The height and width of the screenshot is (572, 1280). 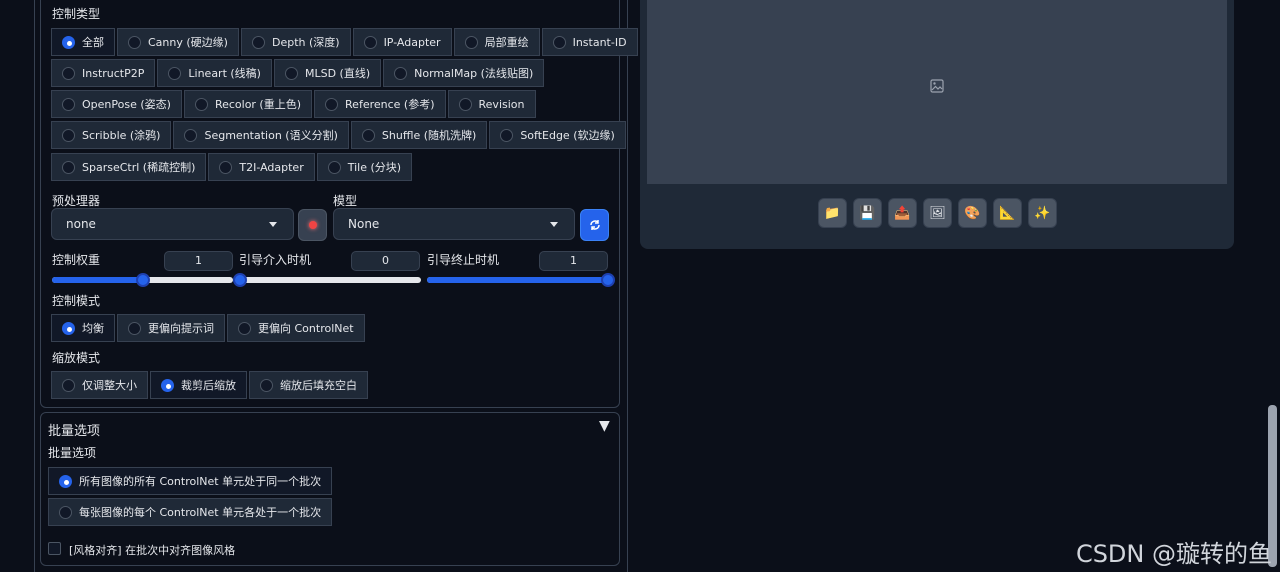 I want to click on slider-fill, so click(x=517, y=280).